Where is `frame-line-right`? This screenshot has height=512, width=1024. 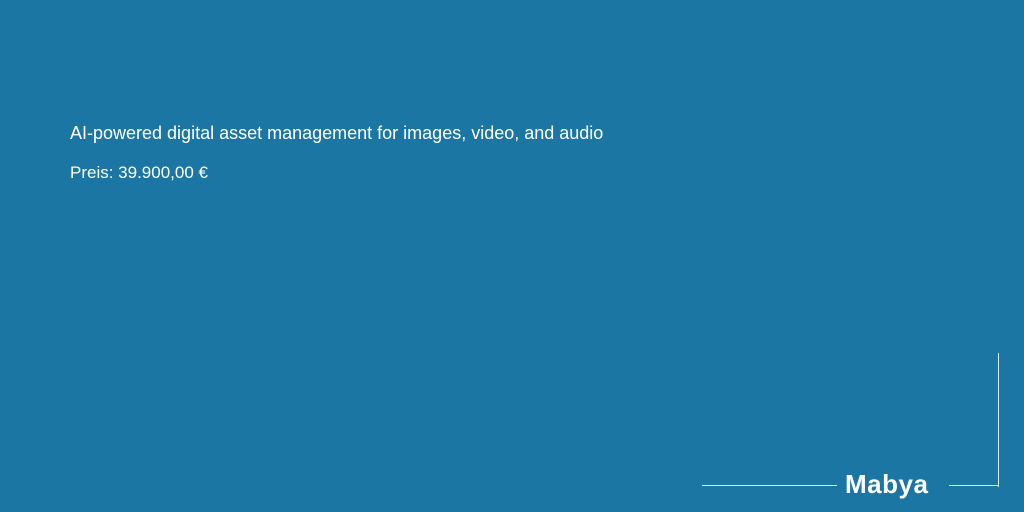 frame-line-right is located at coordinates (974, 485).